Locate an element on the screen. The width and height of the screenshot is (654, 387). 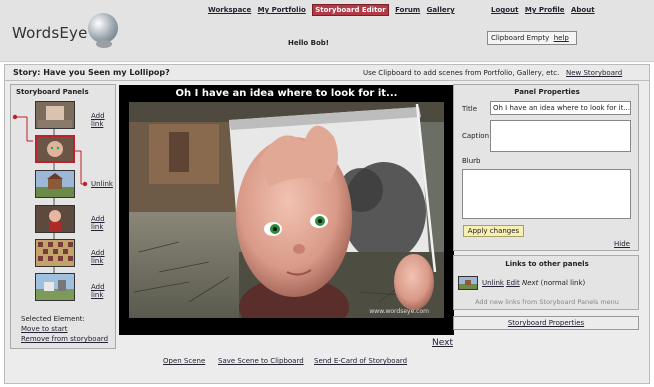
nav-forum: Forum is located at coordinates (407, 10).